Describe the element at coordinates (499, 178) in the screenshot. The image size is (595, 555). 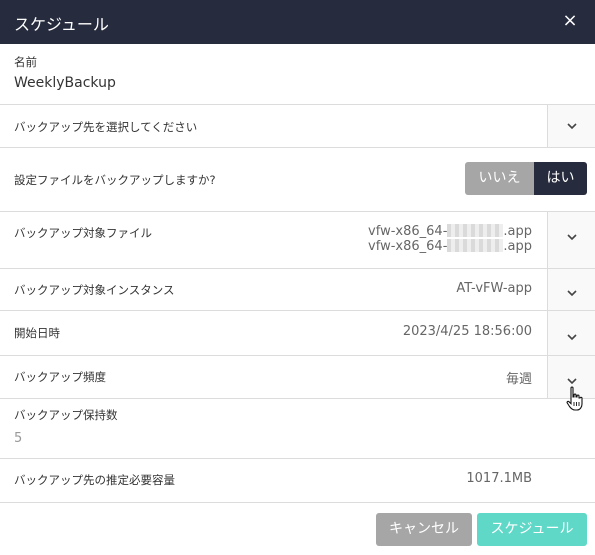
I see `toggle-option-no: いいえ` at that location.